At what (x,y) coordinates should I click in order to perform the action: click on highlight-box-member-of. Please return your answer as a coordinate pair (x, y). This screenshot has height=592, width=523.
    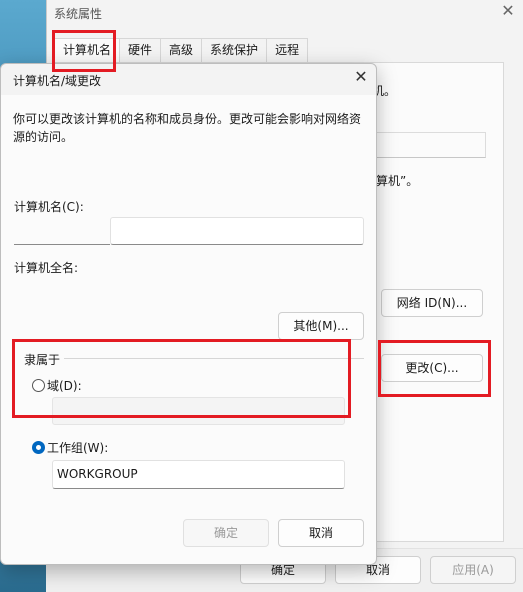
    Looking at the image, I should click on (181, 378).